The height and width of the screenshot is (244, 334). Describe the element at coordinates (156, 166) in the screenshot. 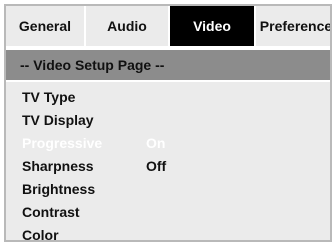

I see `setting-value: Off` at that location.